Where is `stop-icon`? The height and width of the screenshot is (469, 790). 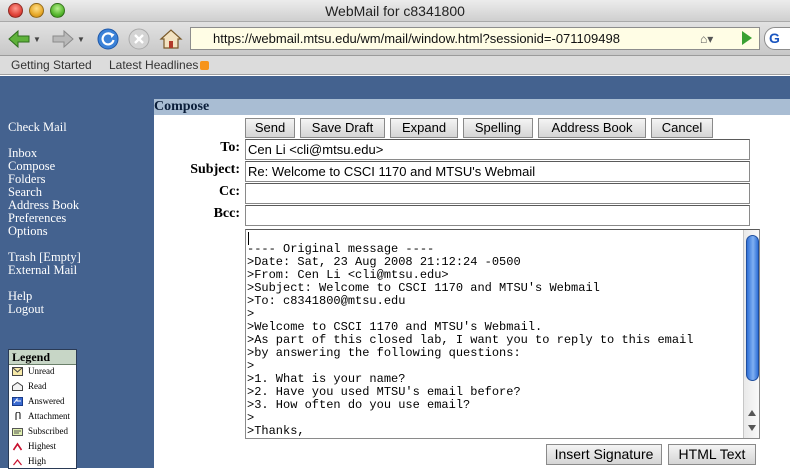 stop-icon is located at coordinates (139, 39).